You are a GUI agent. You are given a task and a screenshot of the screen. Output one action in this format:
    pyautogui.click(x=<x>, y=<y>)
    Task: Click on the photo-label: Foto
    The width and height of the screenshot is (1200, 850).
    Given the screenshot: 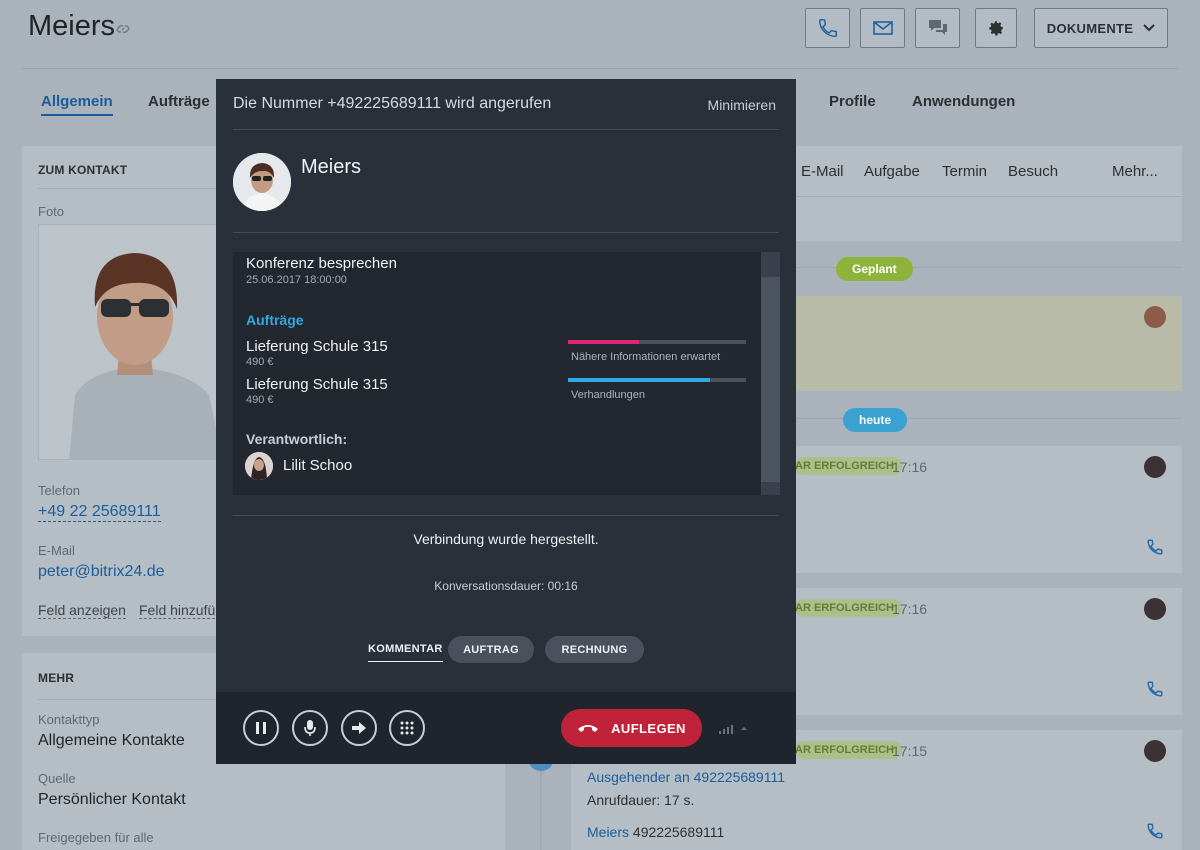 What is the action you would take?
    pyautogui.click(x=51, y=211)
    